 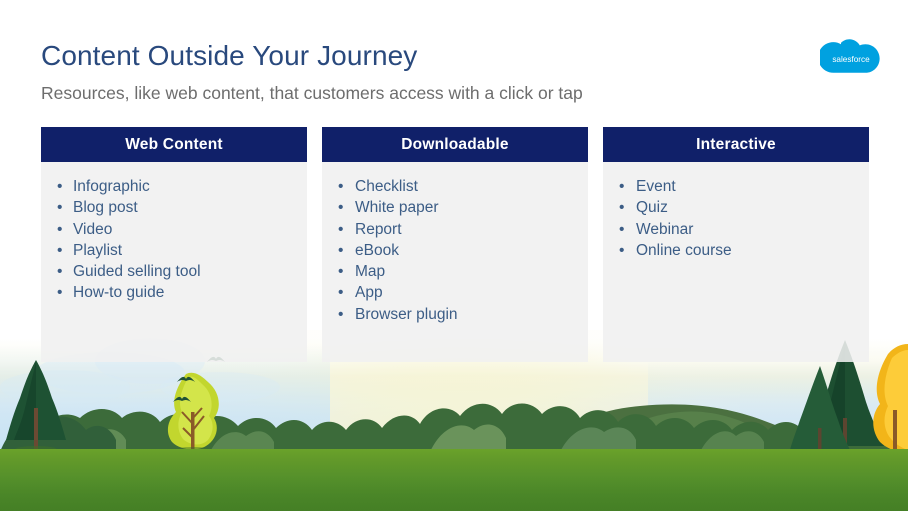 I want to click on list-item-label: Quiz, so click(x=652, y=208).